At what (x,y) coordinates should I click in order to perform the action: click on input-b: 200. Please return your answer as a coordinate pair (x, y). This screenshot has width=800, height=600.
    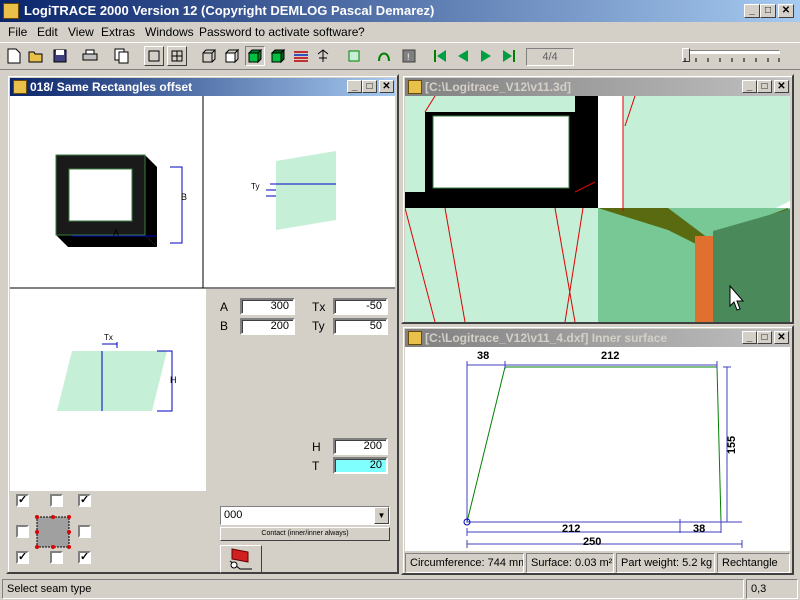
    Looking at the image, I should click on (267, 326).